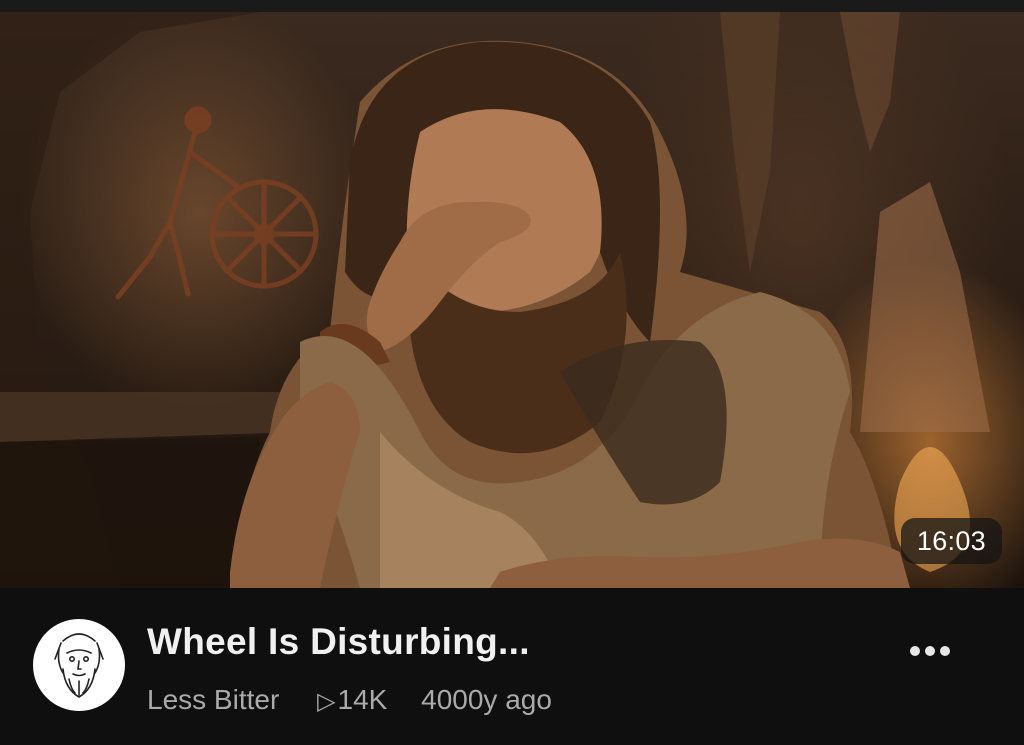 The height and width of the screenshot is (745, 1024). I want to click on bearded-man-sketch-icon, so click(79, 665).